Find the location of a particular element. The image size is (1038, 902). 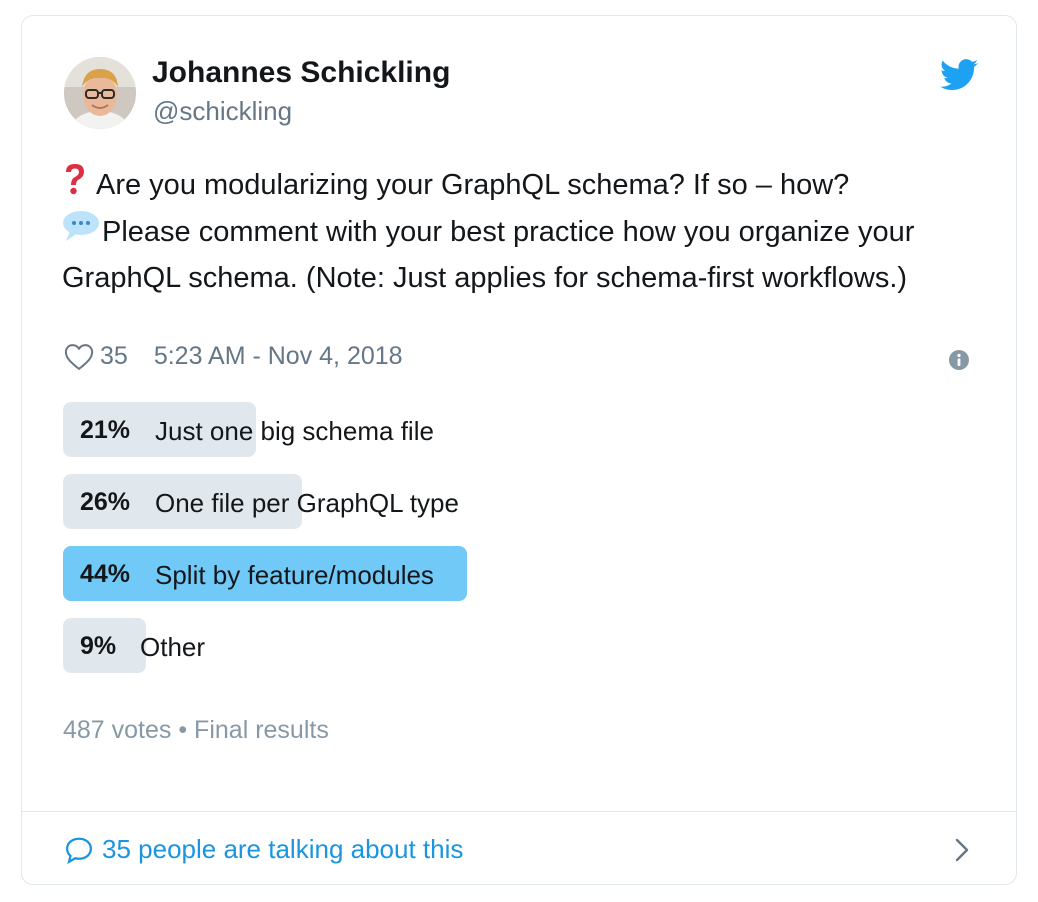

poll-option: 9% Other is located at coordinates (134, 645).